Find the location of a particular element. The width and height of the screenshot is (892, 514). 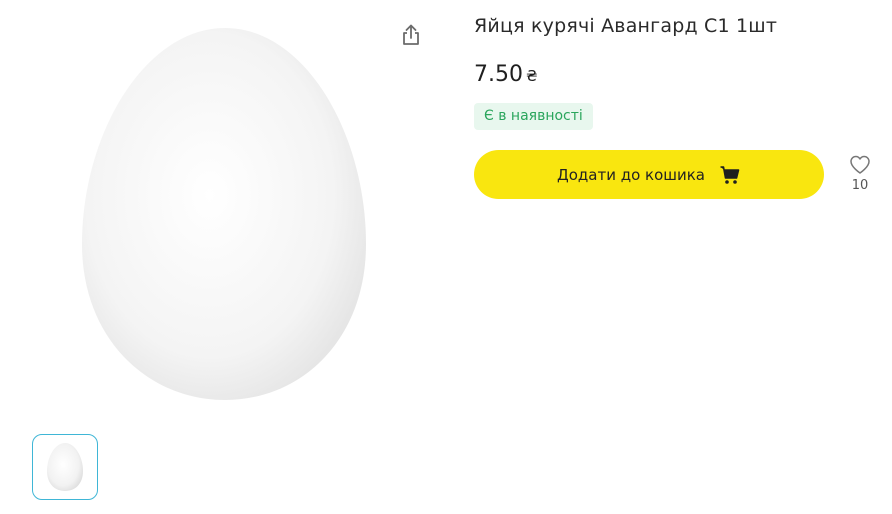

share-button is located at coordinates (411, 35).